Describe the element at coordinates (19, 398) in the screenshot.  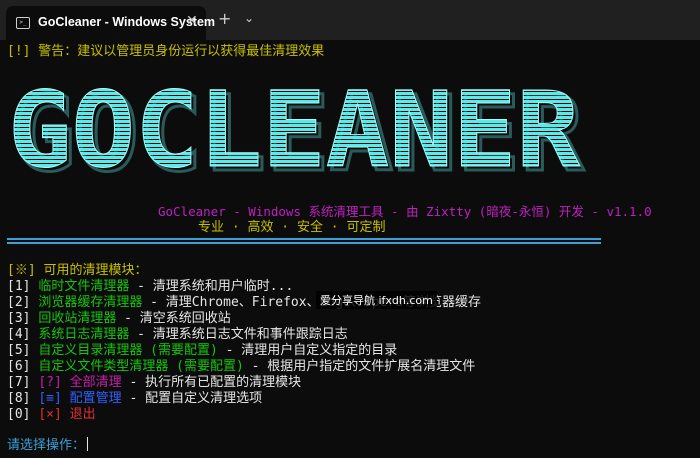
I see `menu-item-number: [8]` at that location.